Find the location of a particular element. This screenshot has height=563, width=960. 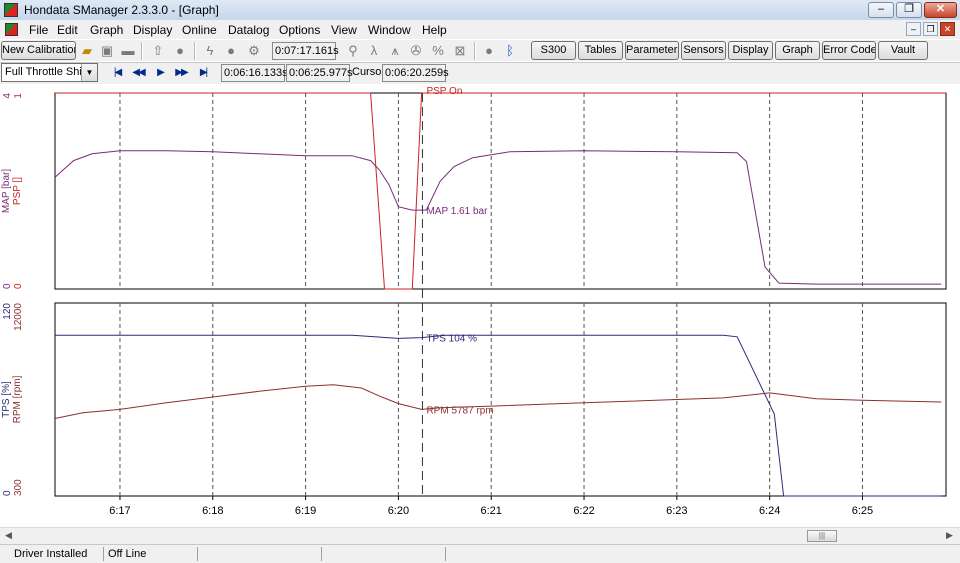

scroll-right-icon: ▶ is located at coordinates (949, 535).